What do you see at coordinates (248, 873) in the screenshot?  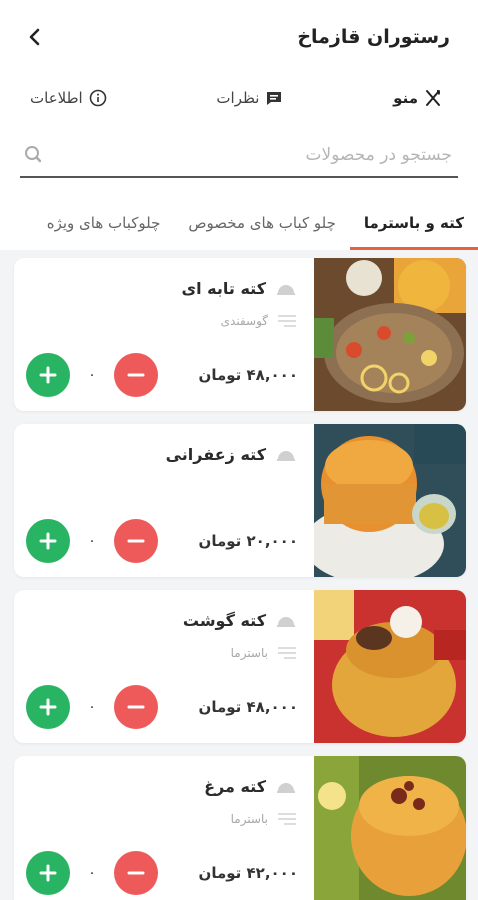 I see `product-price: ۴۲,۰۰۰ تومان` at bounding box center [248, 873].